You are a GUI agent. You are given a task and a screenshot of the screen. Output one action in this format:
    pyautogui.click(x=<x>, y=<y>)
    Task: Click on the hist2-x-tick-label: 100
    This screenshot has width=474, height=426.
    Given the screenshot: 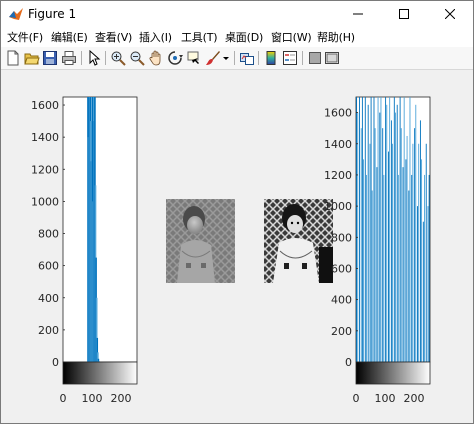 What is the action you would take?
    pyautogui.click(x=385, y=398)
    